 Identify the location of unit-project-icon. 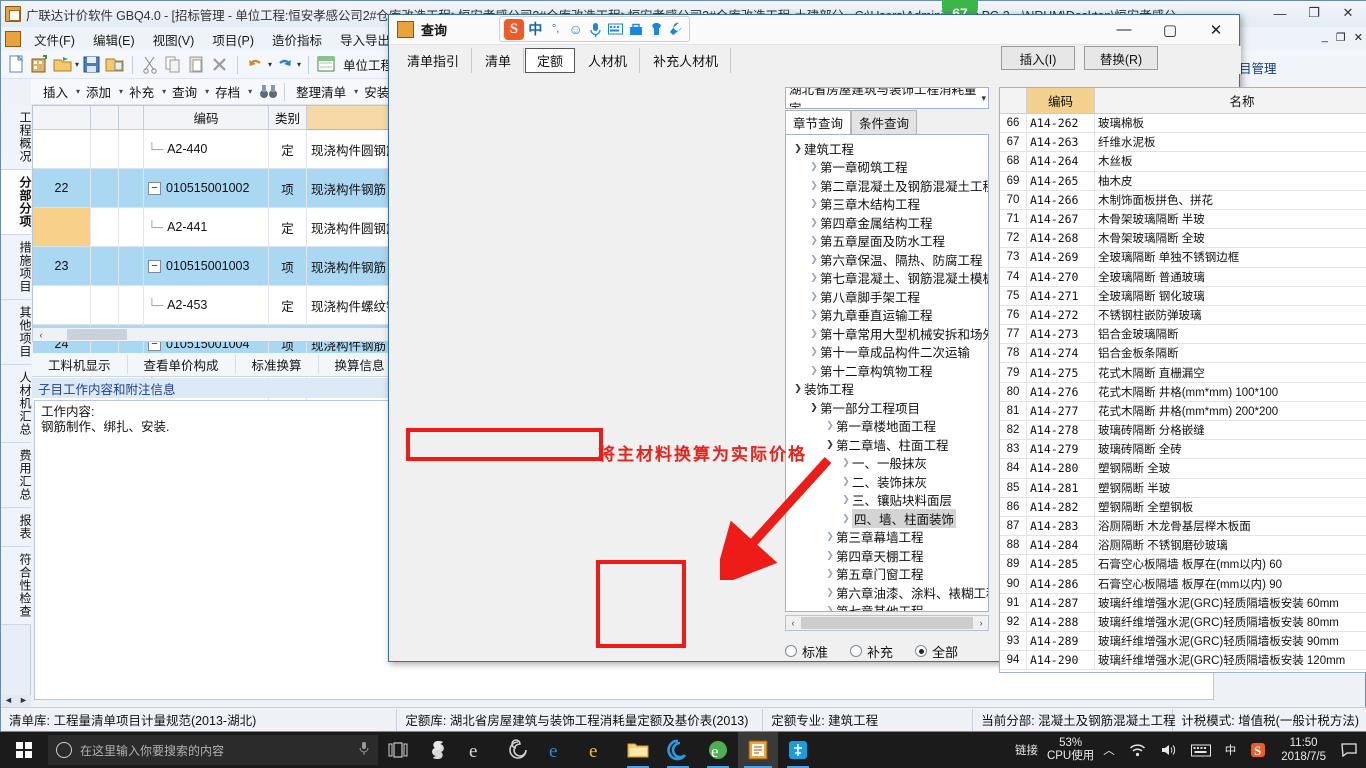
(326, 64).